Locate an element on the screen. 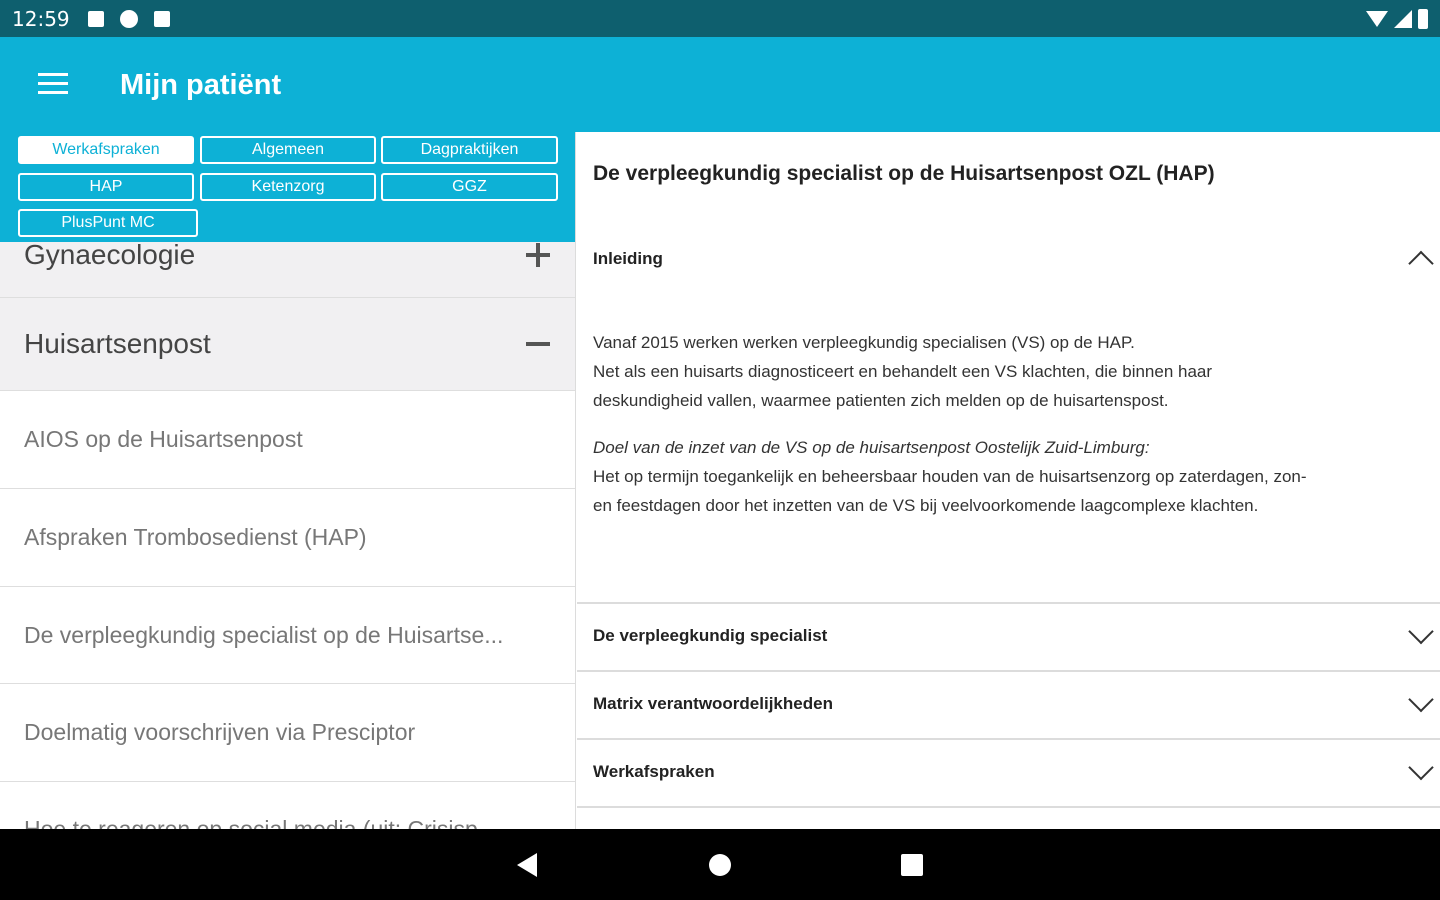  group-label: Huisartsenpost is located at coordinates (117, 343).